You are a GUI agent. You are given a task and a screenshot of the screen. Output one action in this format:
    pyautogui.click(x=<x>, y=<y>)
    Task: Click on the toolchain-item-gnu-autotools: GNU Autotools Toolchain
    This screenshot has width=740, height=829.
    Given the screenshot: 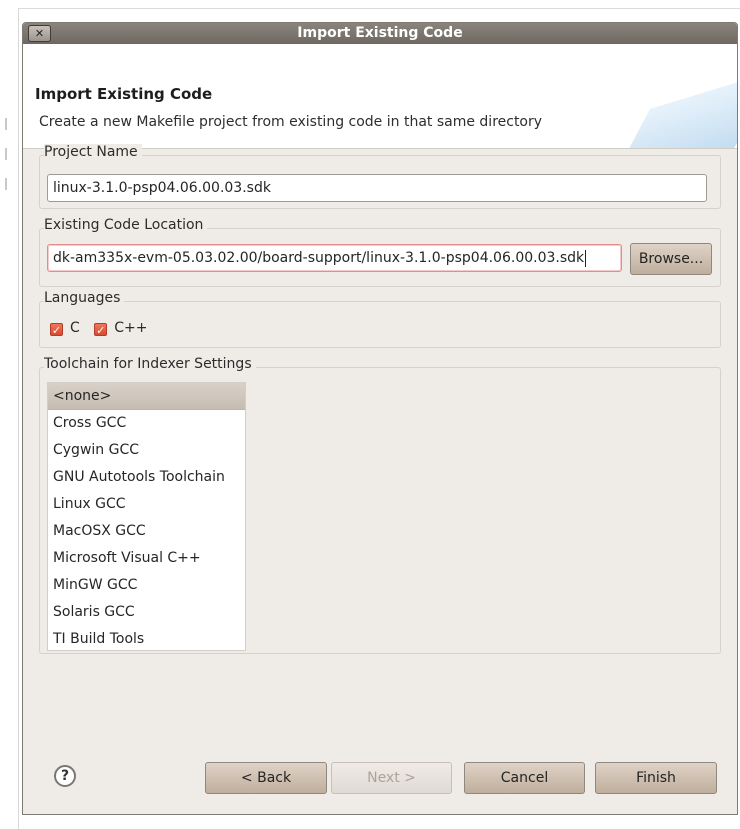 What is the action you would take?
    pyautogui.click(x=146, y=477)
    